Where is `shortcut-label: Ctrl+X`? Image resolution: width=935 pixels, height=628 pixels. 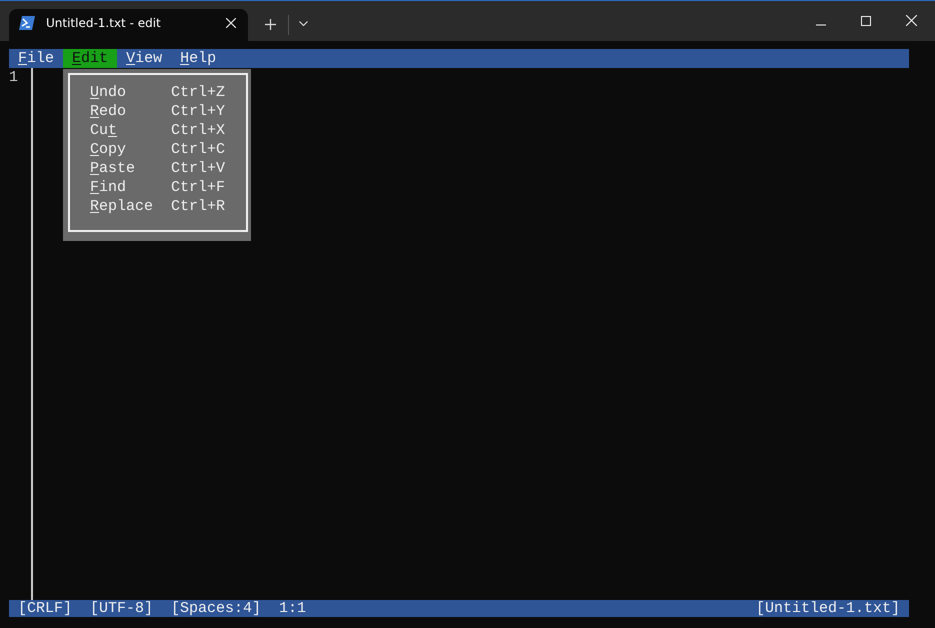 shortcut-label: Ctrl+X is located at coordinates (198, 130).